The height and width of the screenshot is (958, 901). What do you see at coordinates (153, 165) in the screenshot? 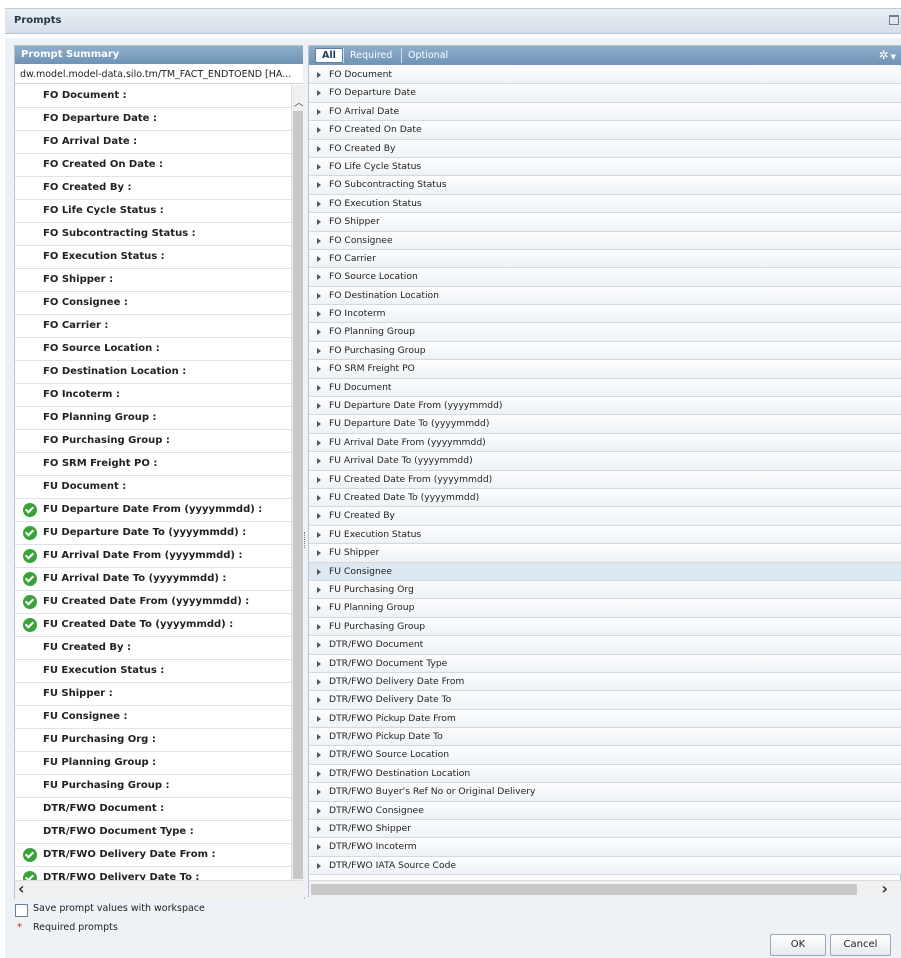
I see `summary-row: FO Created On Date :` at bounding box center [153, 165].